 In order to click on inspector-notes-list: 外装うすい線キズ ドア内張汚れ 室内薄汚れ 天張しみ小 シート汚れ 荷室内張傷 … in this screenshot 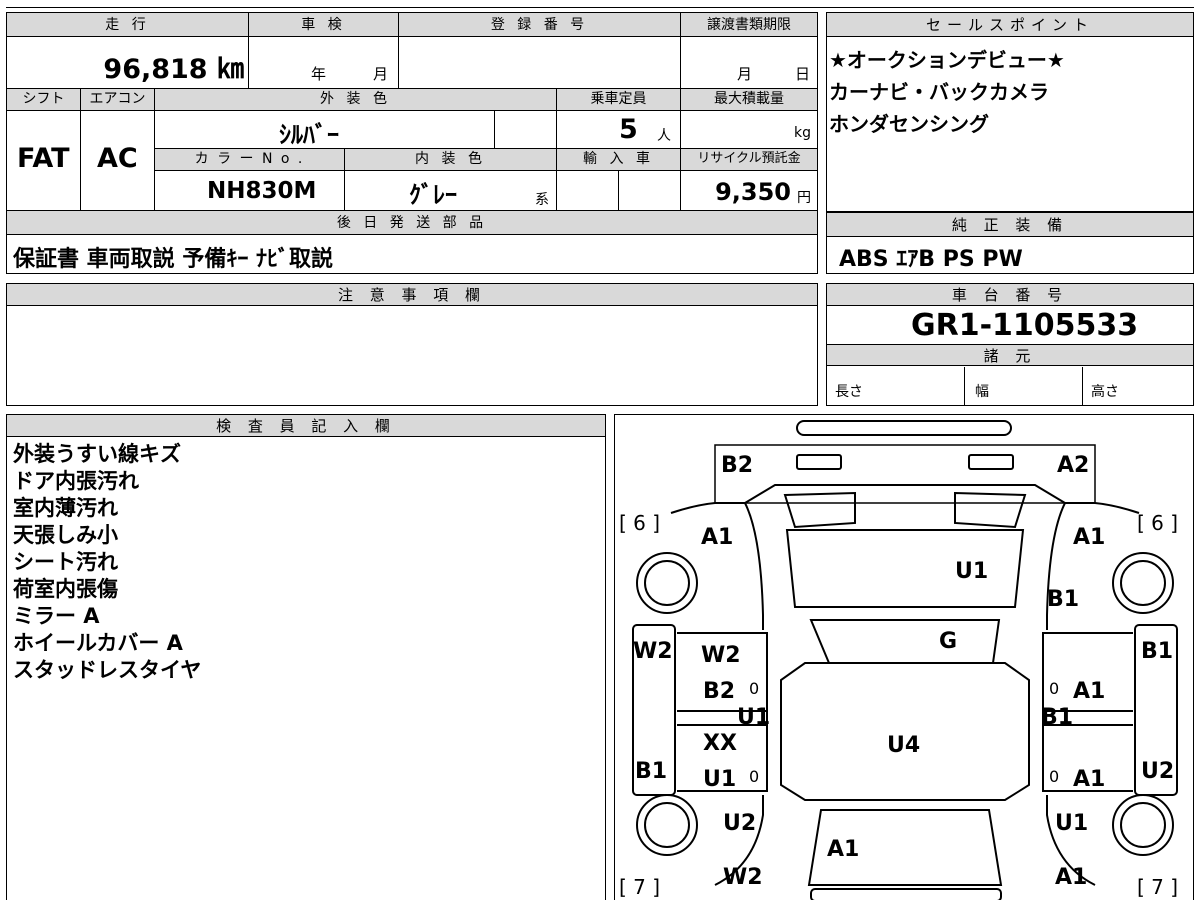, I will do `click(107, 562)`.